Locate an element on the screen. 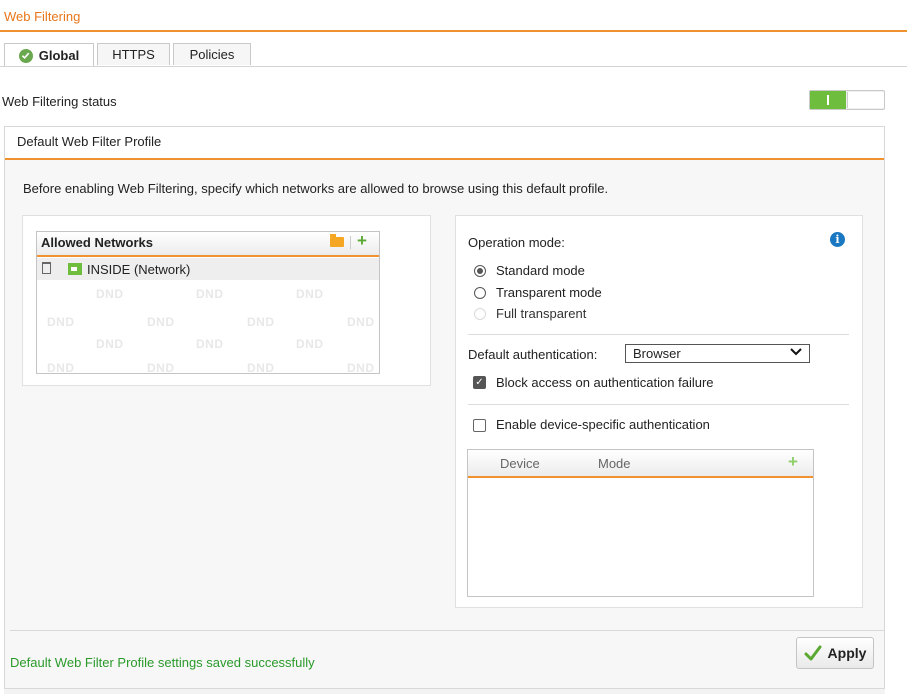  add-device-icon: + is located at coordinates (793, 461).